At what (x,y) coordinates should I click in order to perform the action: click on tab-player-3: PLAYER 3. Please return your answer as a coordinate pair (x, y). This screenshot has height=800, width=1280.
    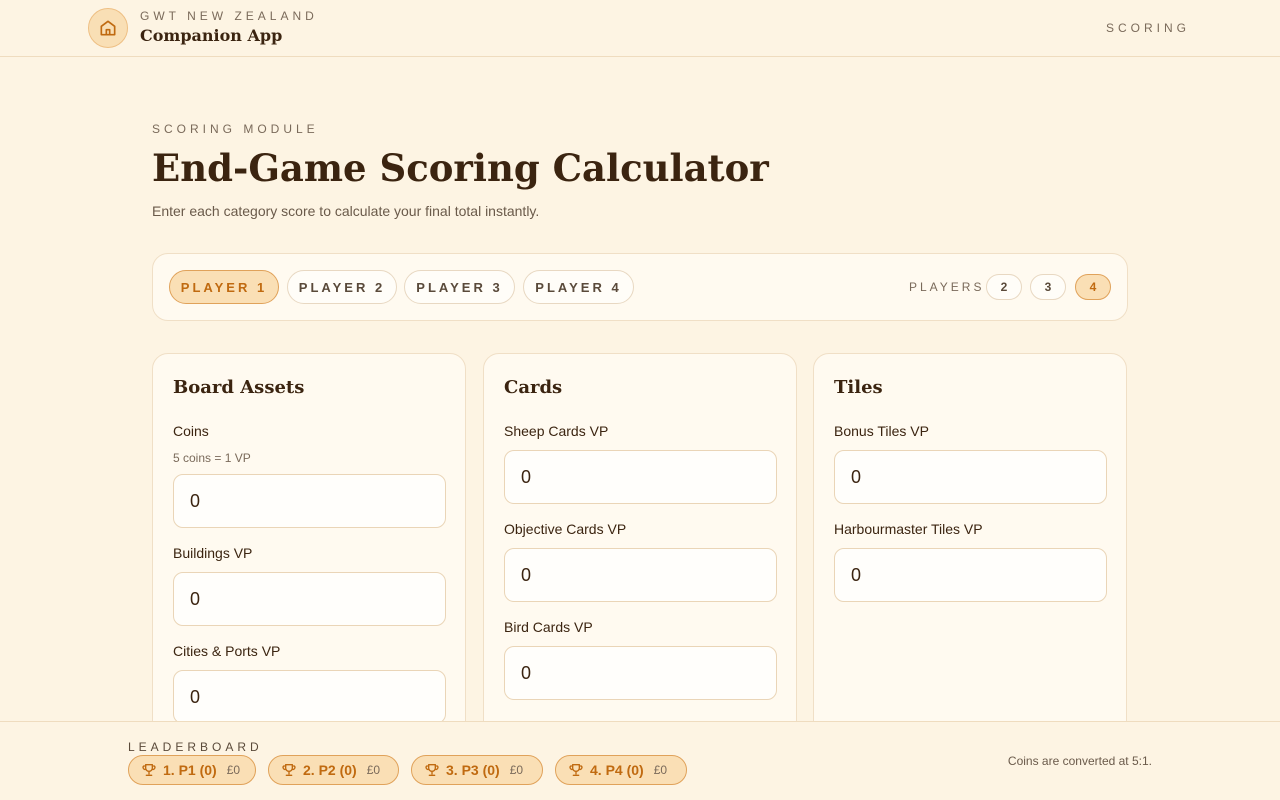
    Looking at the image, I should click on (459, 287).